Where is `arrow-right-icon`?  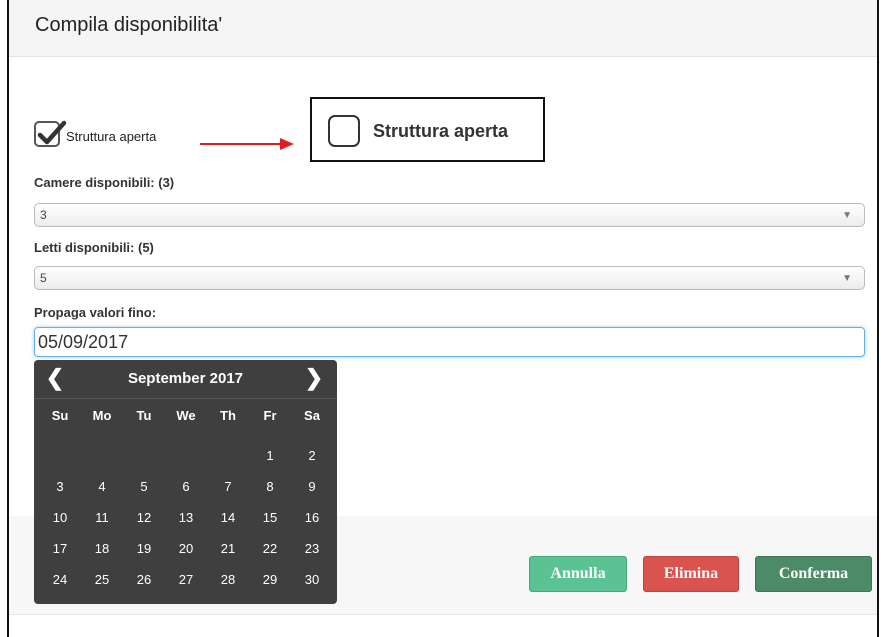
arrow-right-icon is located at coordinates (247, 144).